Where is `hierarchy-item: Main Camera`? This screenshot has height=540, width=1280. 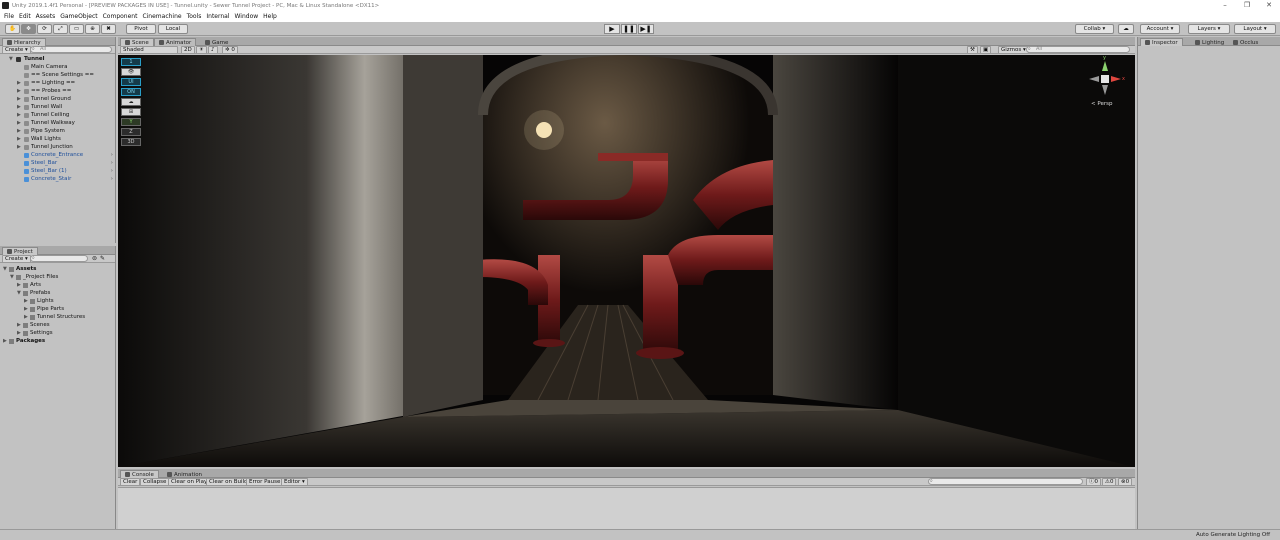 hierarchy-item: Main Camera is located at coordinates (57, 67).